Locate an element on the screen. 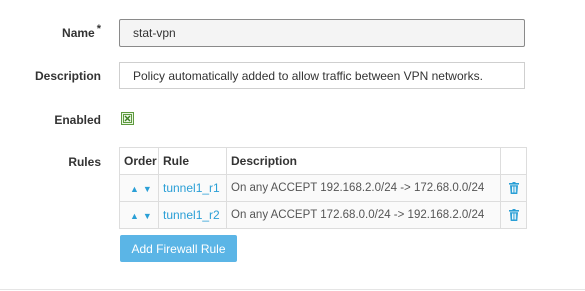 The image size is (585, 291). required-marker: * is located at coordinates (98, 29).